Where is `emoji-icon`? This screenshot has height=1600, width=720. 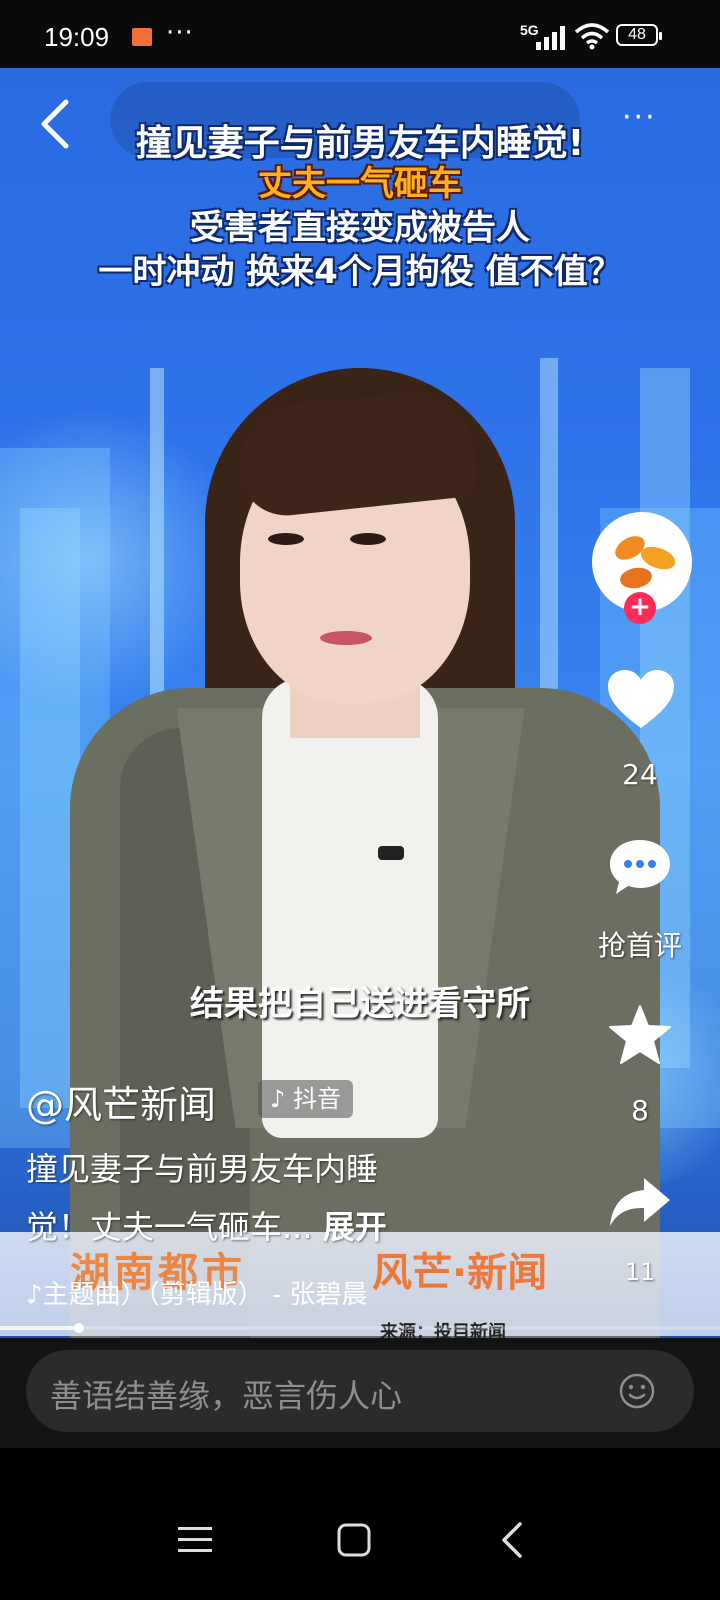
emoji-icon is located at coordinates (637, 1391).